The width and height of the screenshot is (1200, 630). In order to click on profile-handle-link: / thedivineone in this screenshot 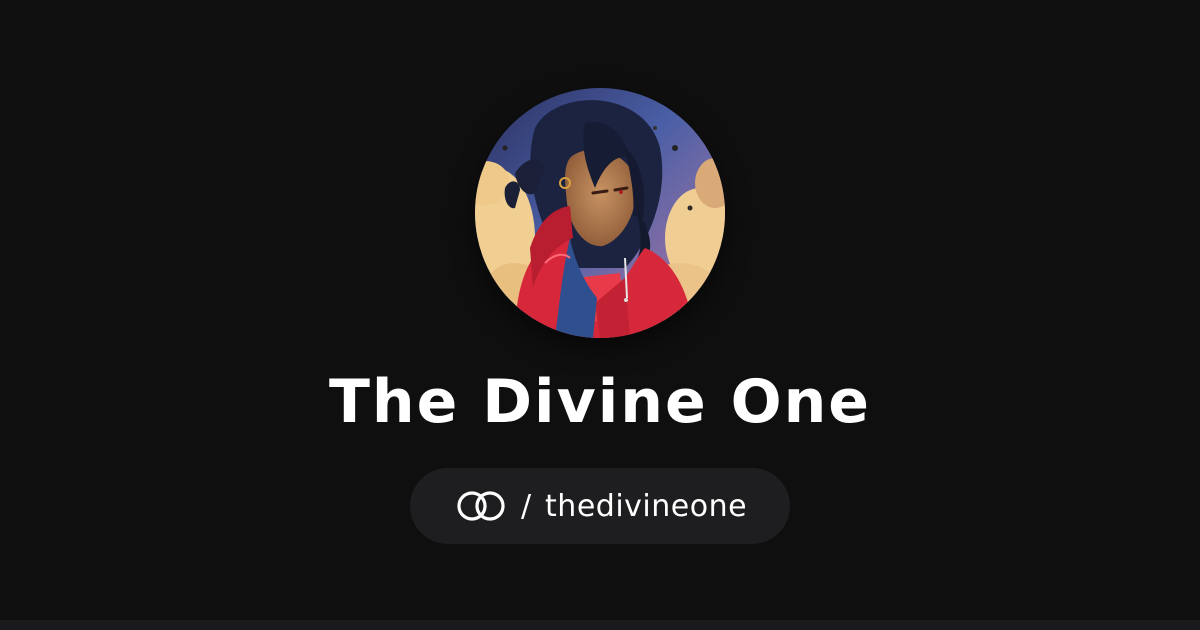, I will do `click(600, 506)`.